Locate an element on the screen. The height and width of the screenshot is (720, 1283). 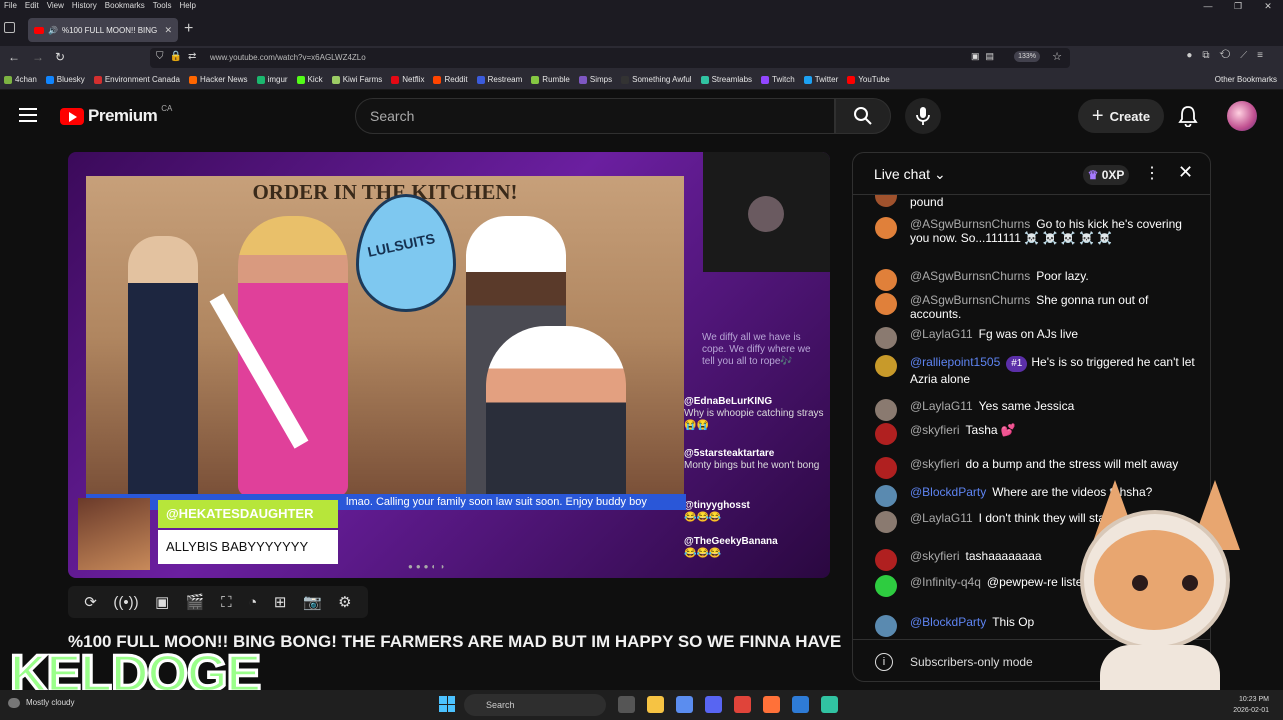
bookmark-simps: Simps is located at coordinates (595, 79).